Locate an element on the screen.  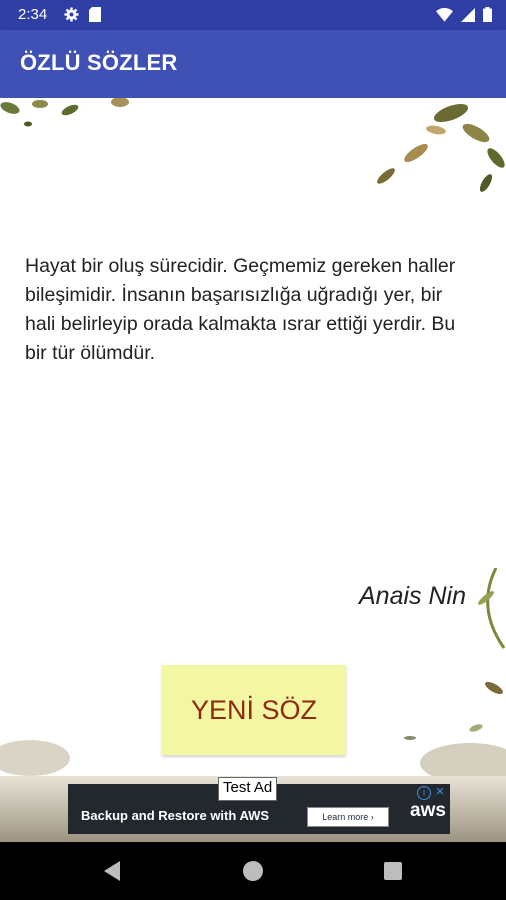
battery-icon is located at coordinates (487, 14).